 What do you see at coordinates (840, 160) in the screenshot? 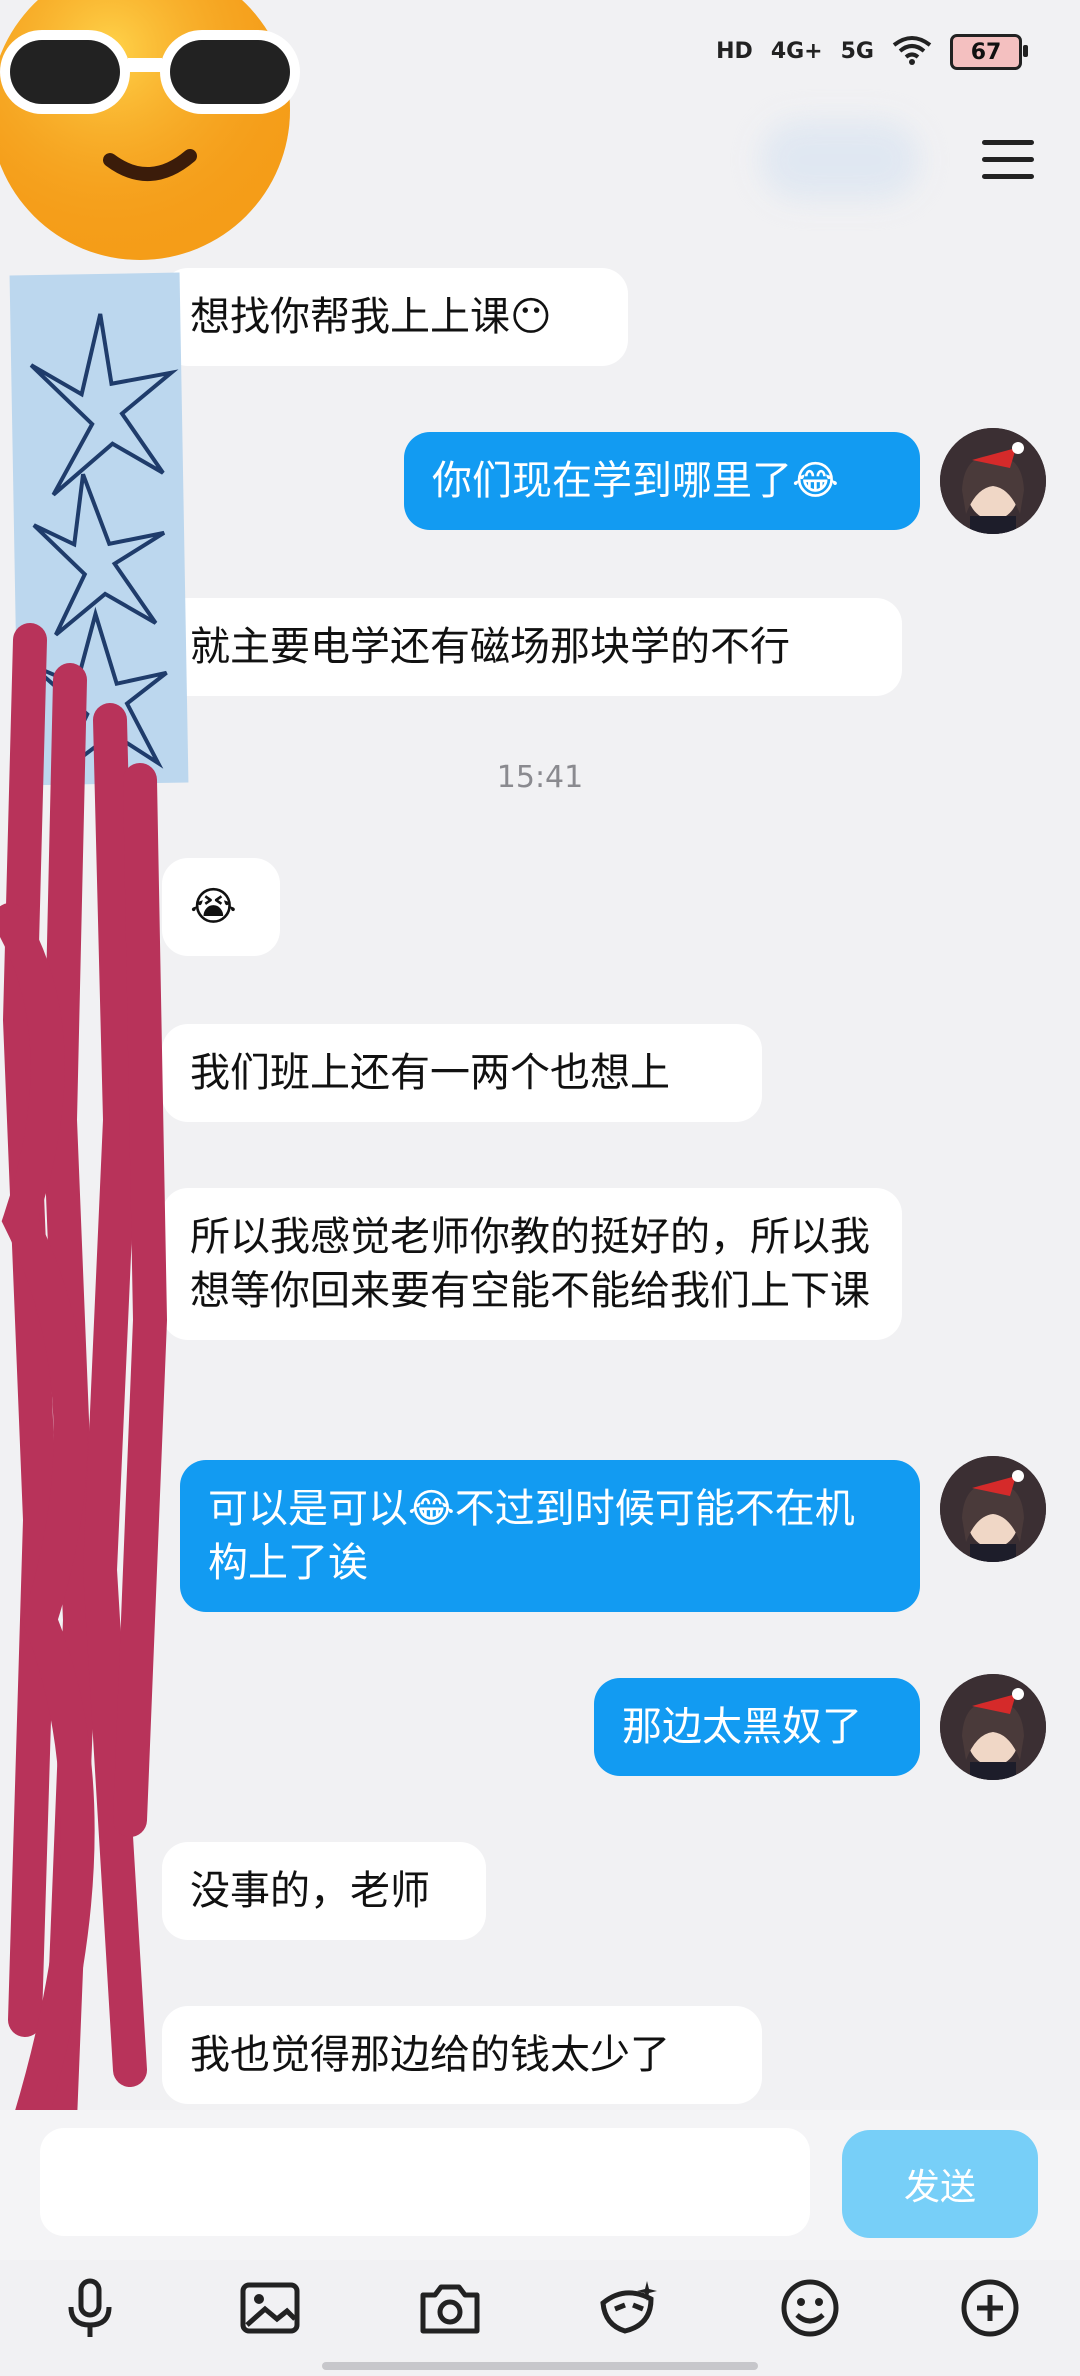
I see `chat-title-blurred` at bounding box center [840, 160].